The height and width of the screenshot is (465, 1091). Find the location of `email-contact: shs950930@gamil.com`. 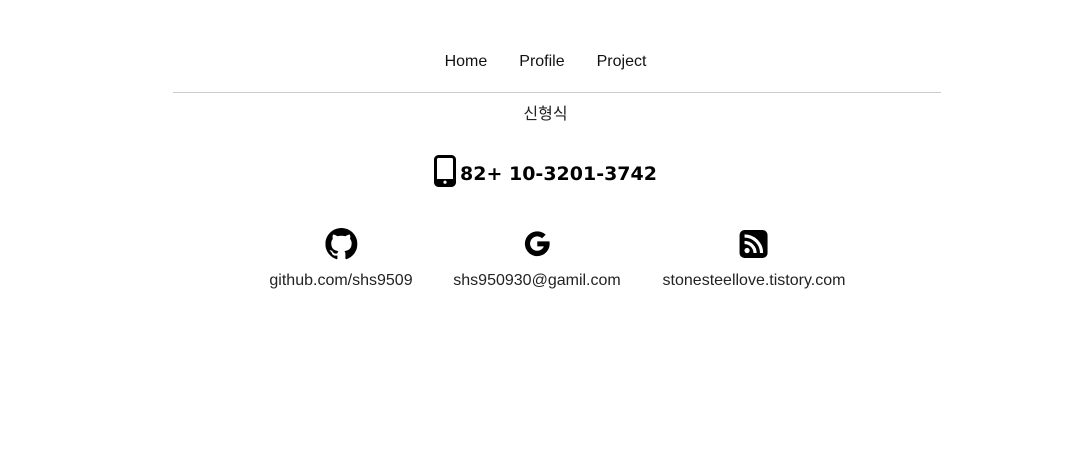

email-contact: shs950930@gamil.com is located at coordinates (537, 259).